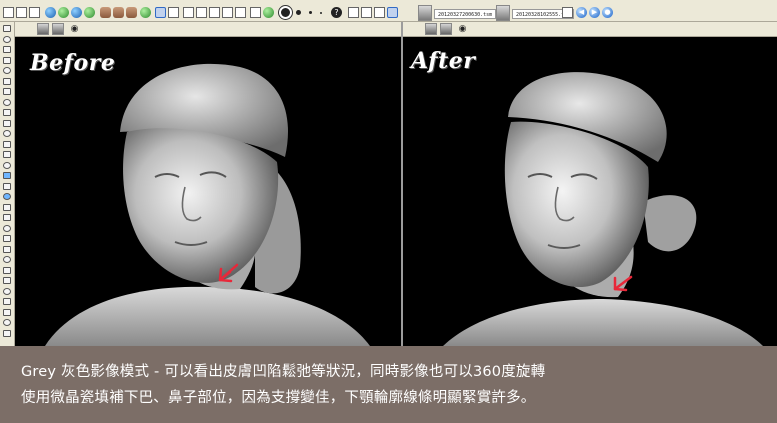  What do you see at coordinates (201, 12) in the screenshot?
I see `layout-split-icon` at bounding box center [201, 12].